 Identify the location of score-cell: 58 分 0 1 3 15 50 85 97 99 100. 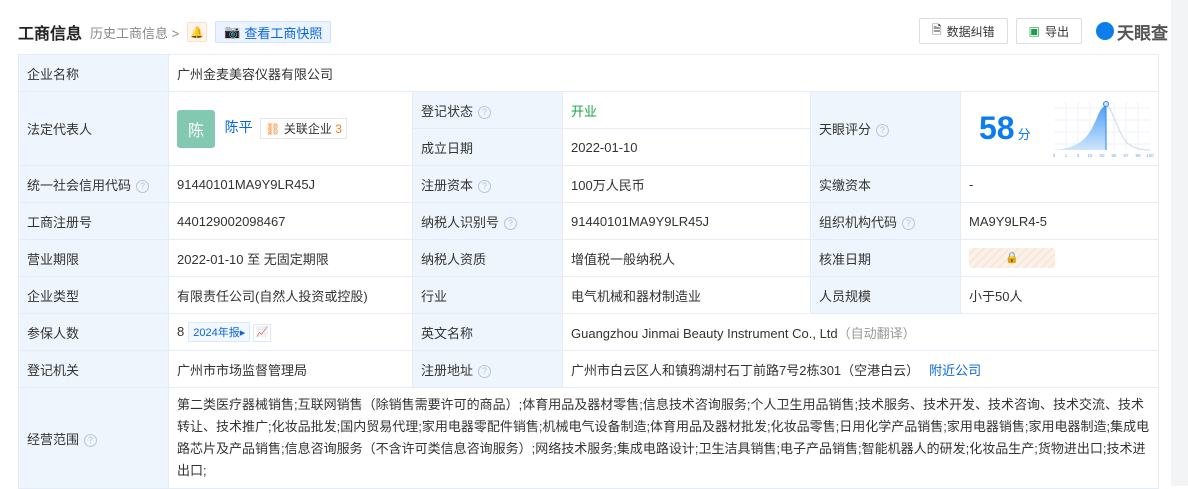
(1059, 128).